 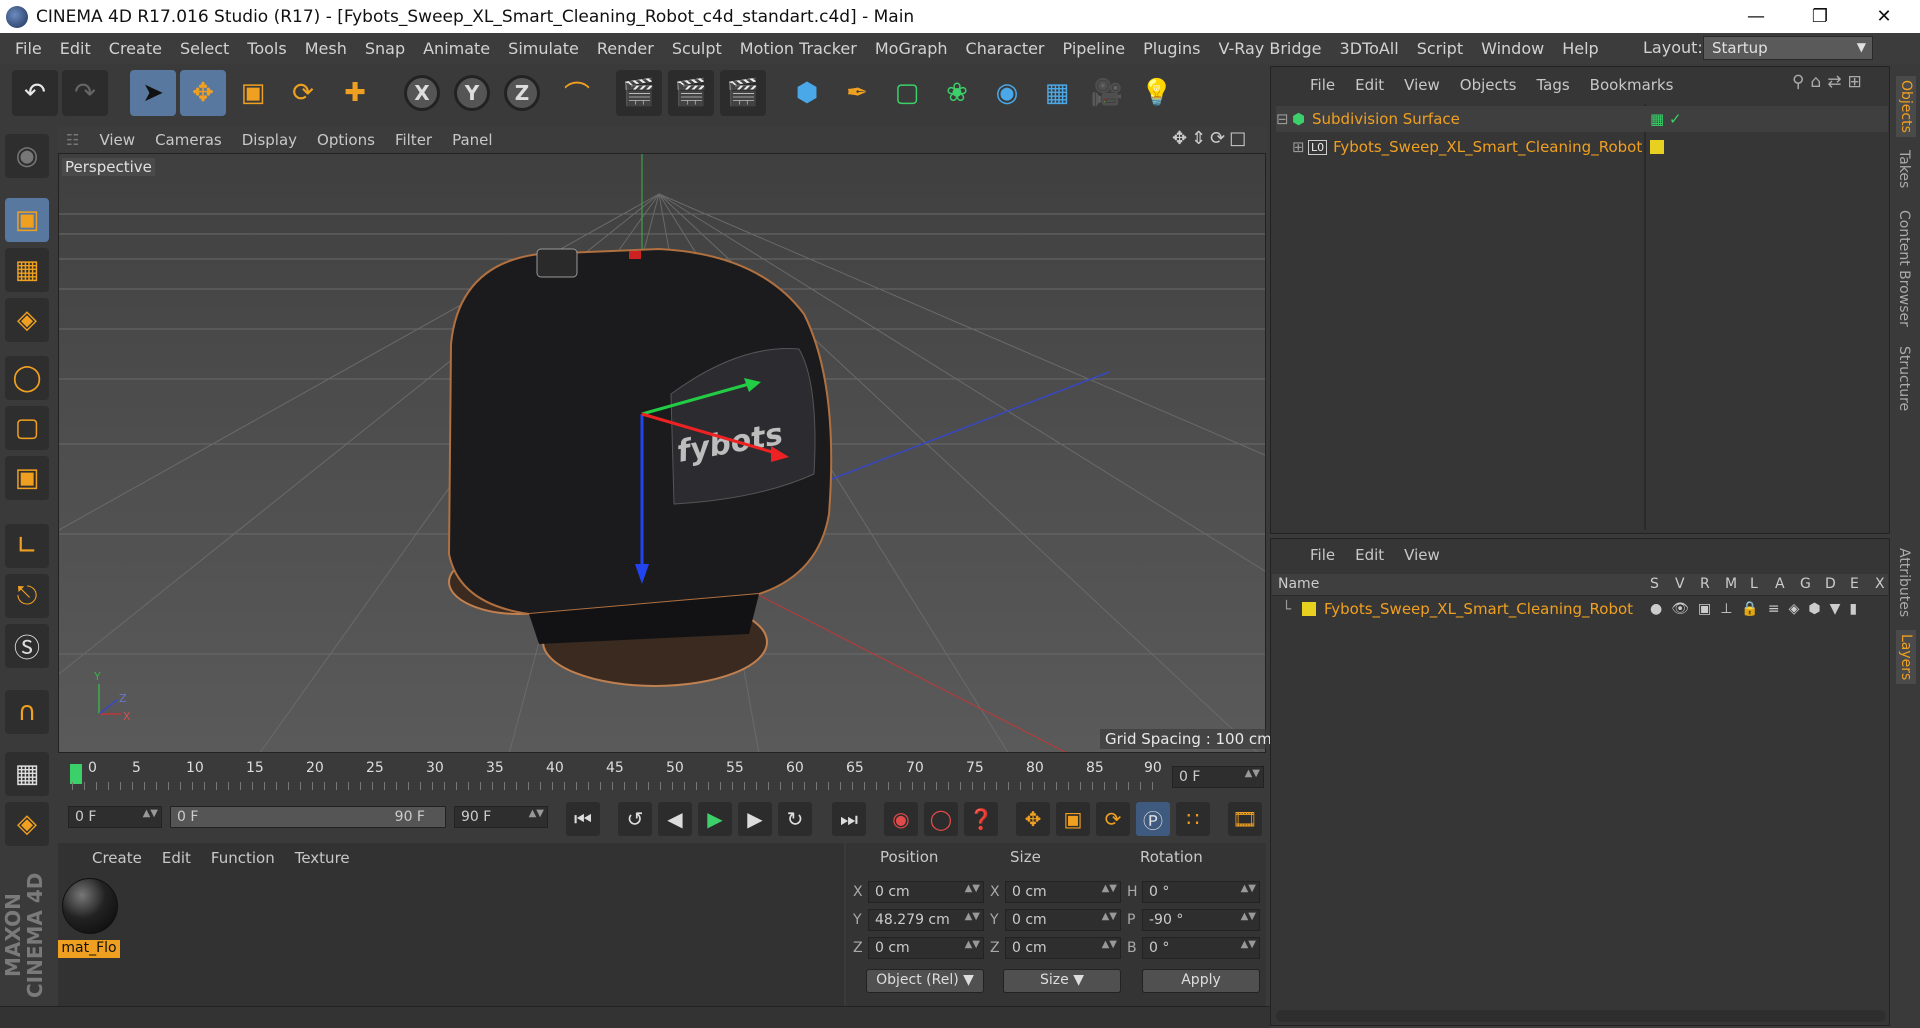 I want to click on col-header: G, so click(x=1805, y=584).